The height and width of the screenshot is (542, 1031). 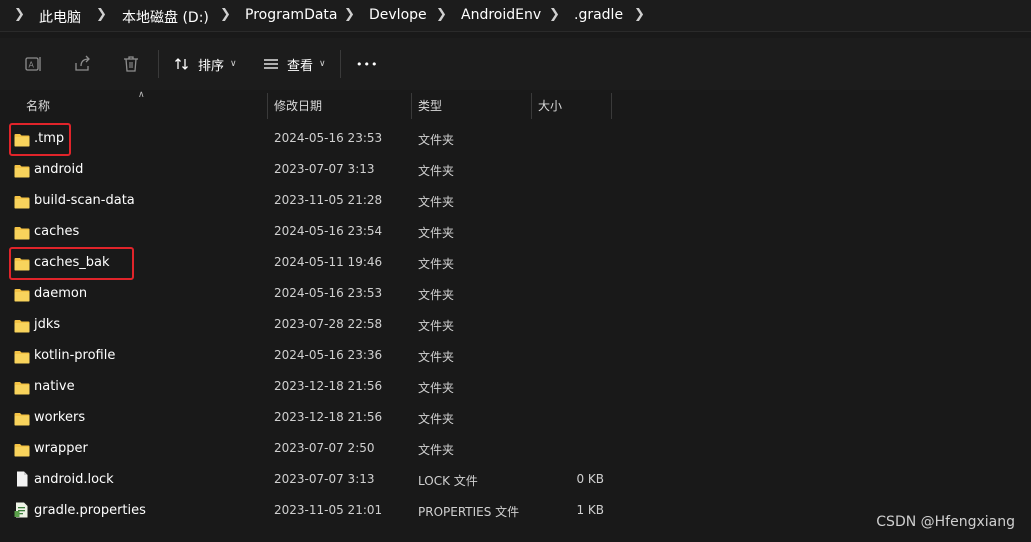 I want to click on file-modified-date: 2024-05-16 23:36, so click(x=328, y=355).